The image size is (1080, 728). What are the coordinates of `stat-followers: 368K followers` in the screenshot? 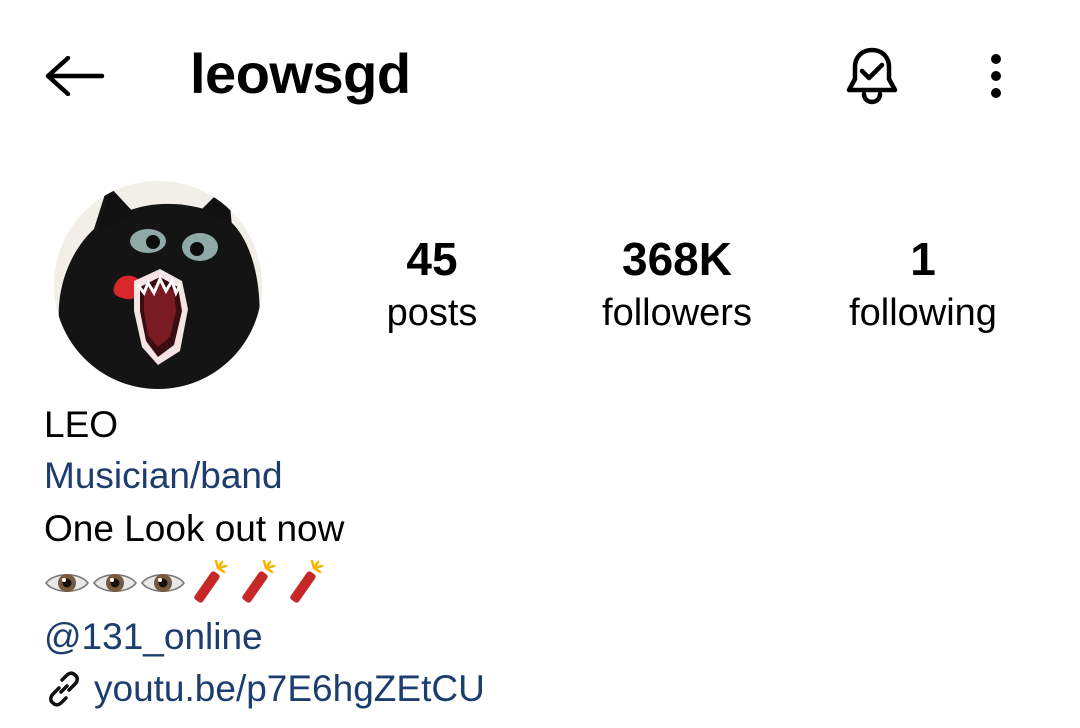 It's located at (677, 284).